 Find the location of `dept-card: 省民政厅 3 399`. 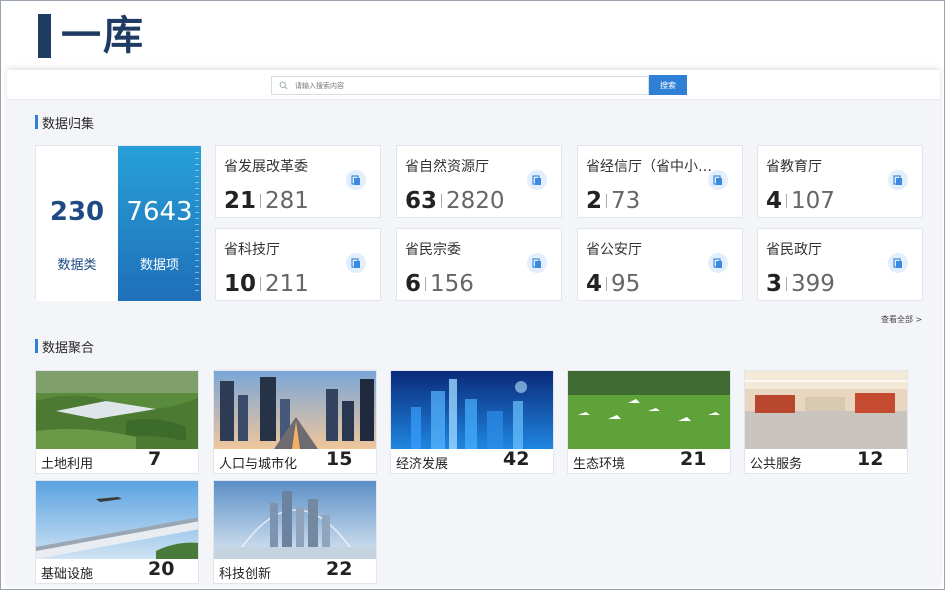

dept-card: 省民政厅 3 399 is located at coordinates (840, 264).